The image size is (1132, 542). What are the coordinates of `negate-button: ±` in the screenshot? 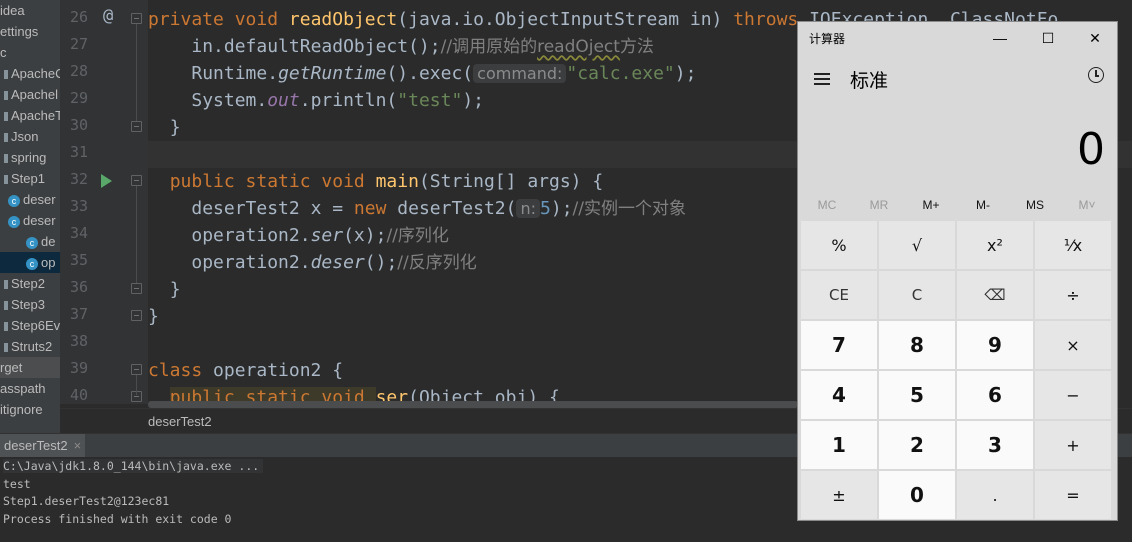 It's located at (839, 495).